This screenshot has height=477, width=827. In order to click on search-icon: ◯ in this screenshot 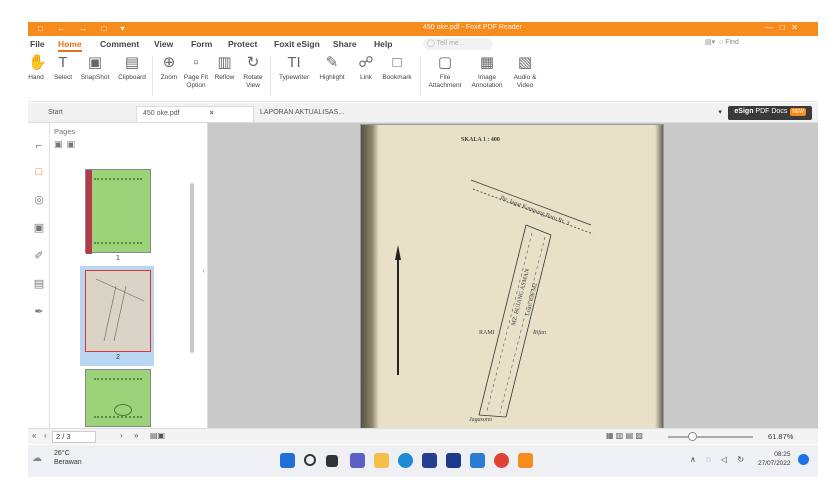, I will do `click(432, 43)`.